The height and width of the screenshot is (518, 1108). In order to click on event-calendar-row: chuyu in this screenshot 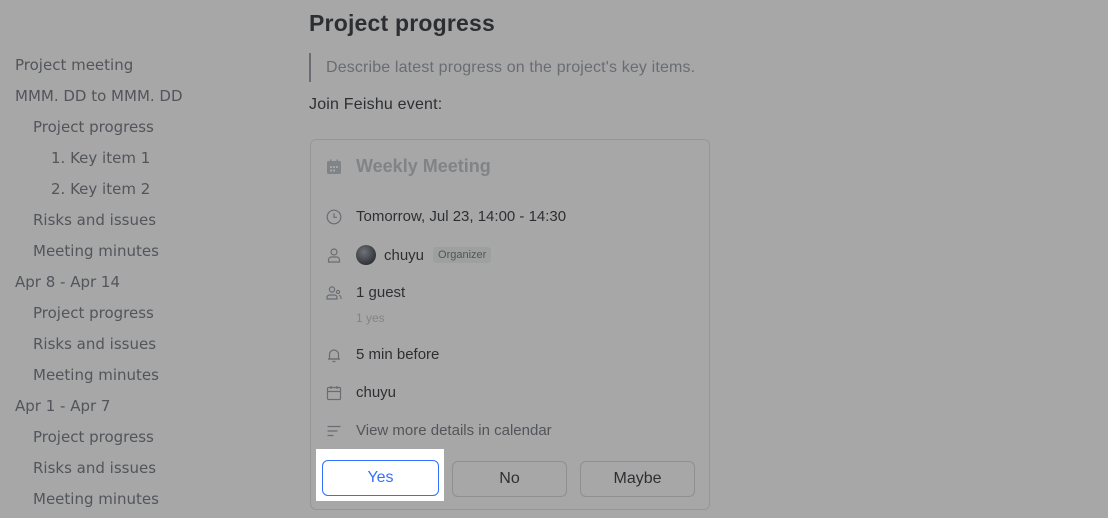, I will do `click(361, 392)`.